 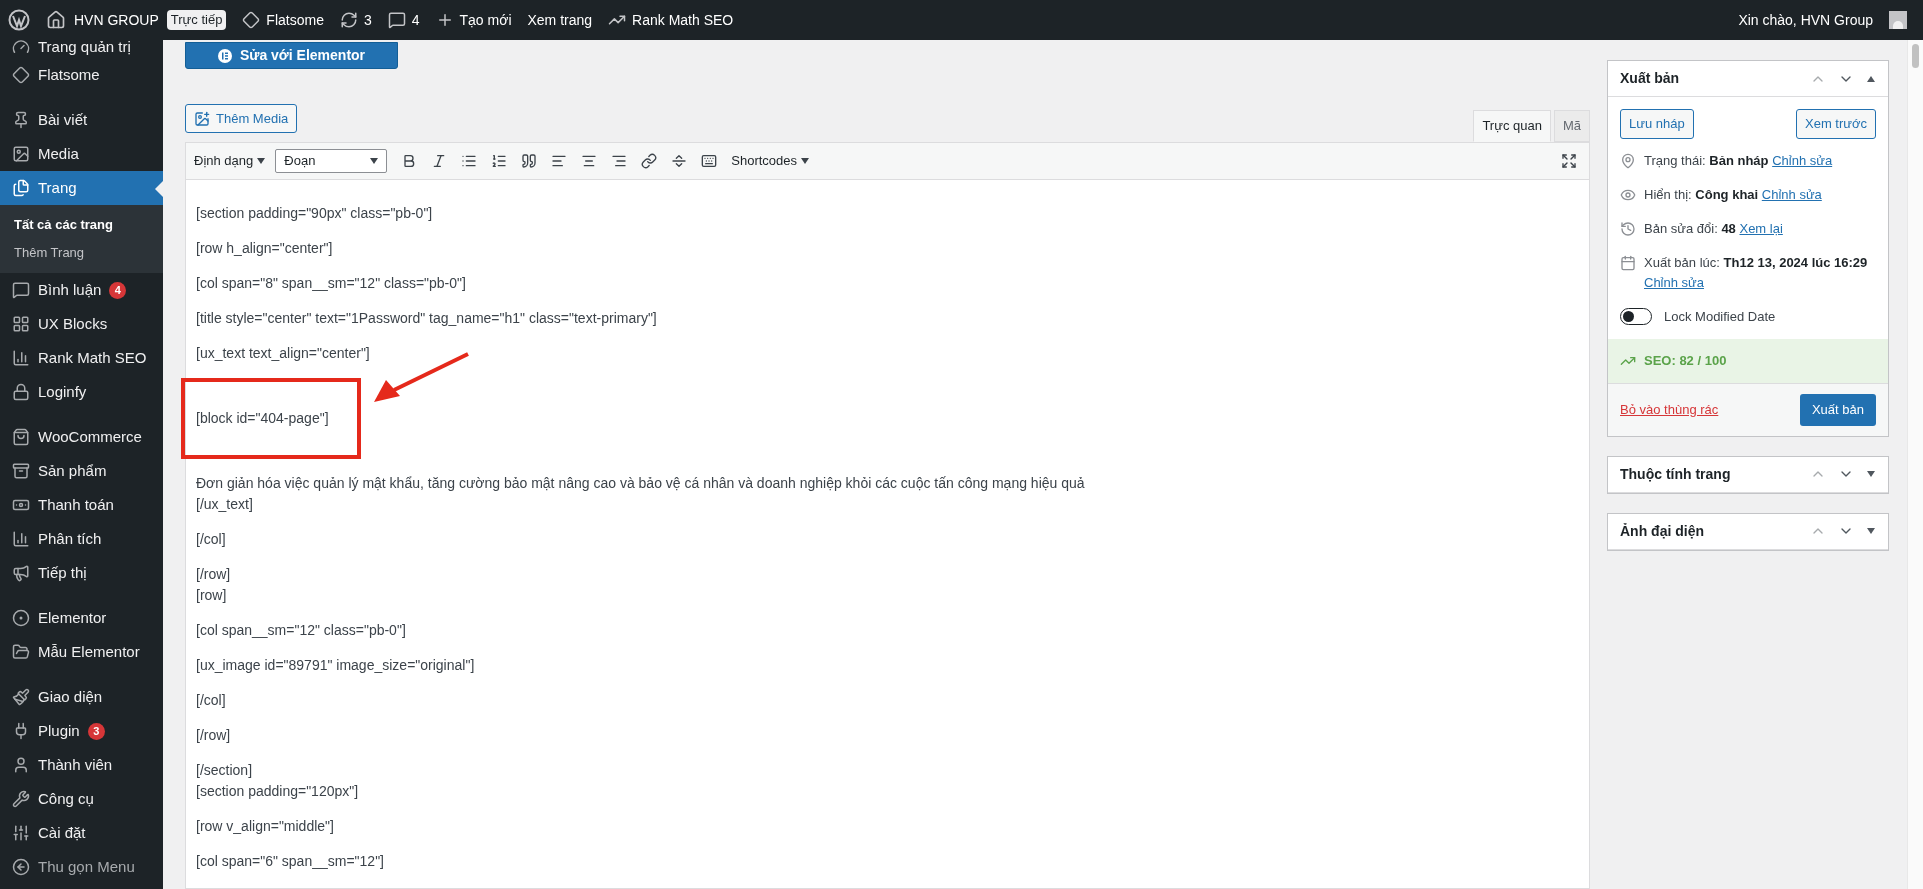 I want to click on wrench-icon, so click(x=21, y=799).